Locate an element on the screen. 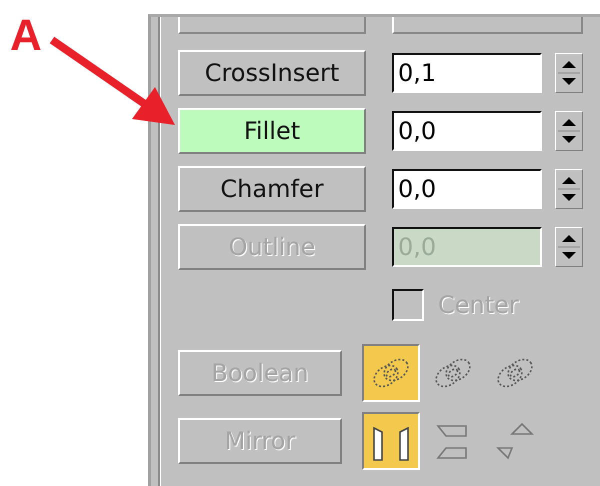 This screenshot has height=486, width=600. input-field: 0,1 is located at coordinates (467, 73).